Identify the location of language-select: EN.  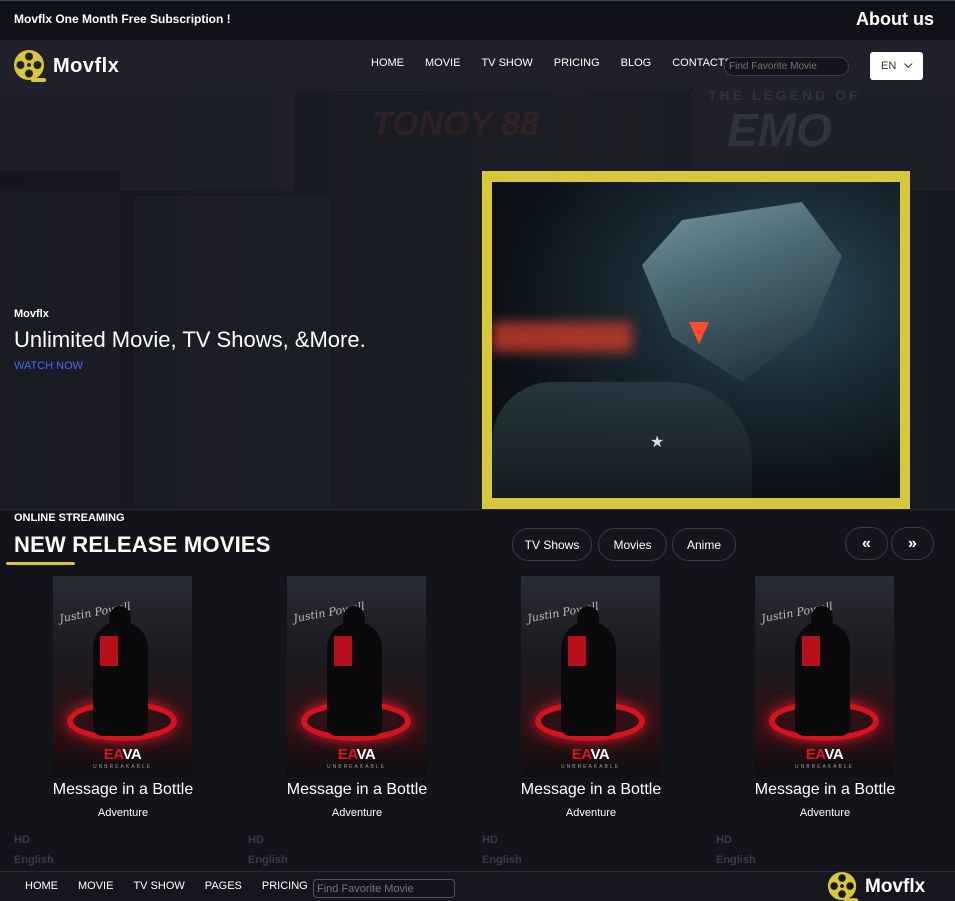
(896, 66).